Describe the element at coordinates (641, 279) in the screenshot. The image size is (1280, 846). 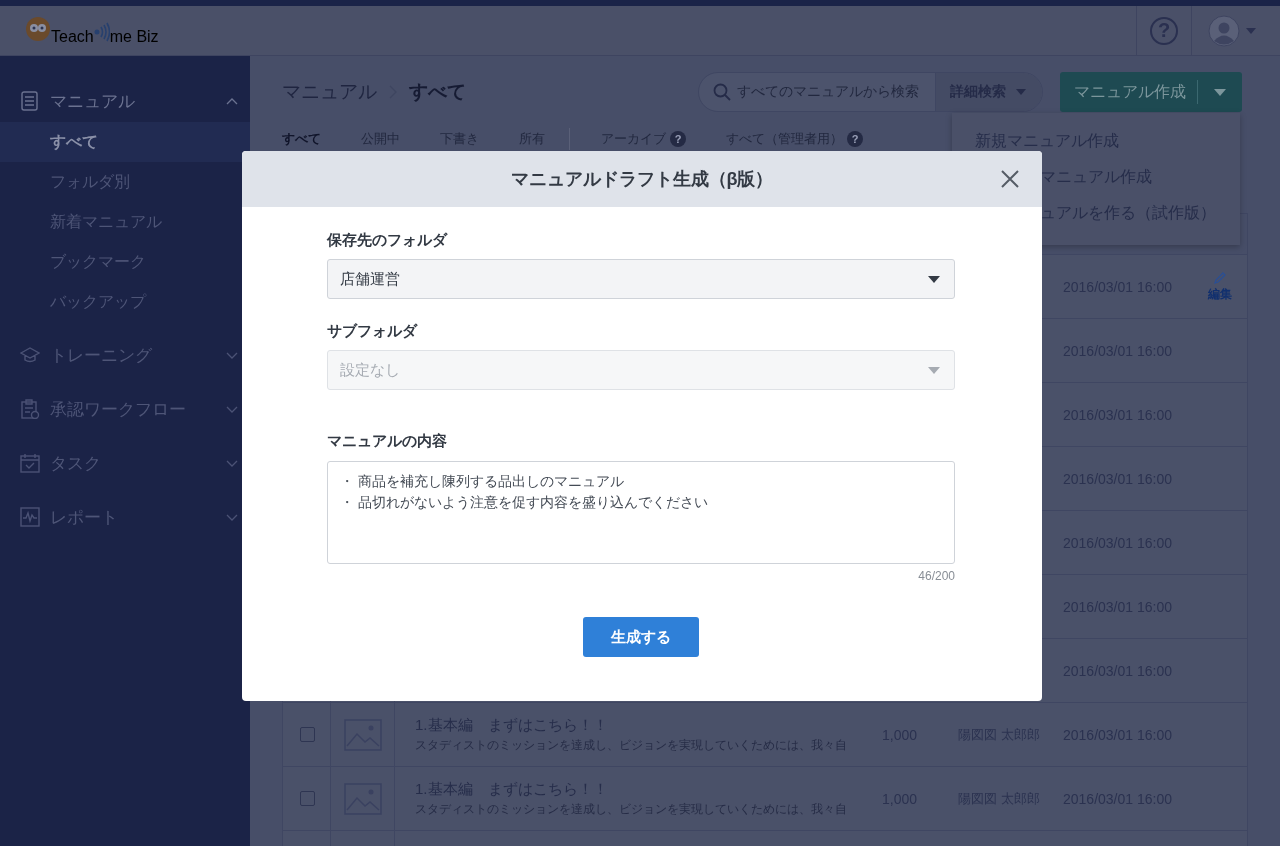
I see `select-field: 店舗運営` at that location.